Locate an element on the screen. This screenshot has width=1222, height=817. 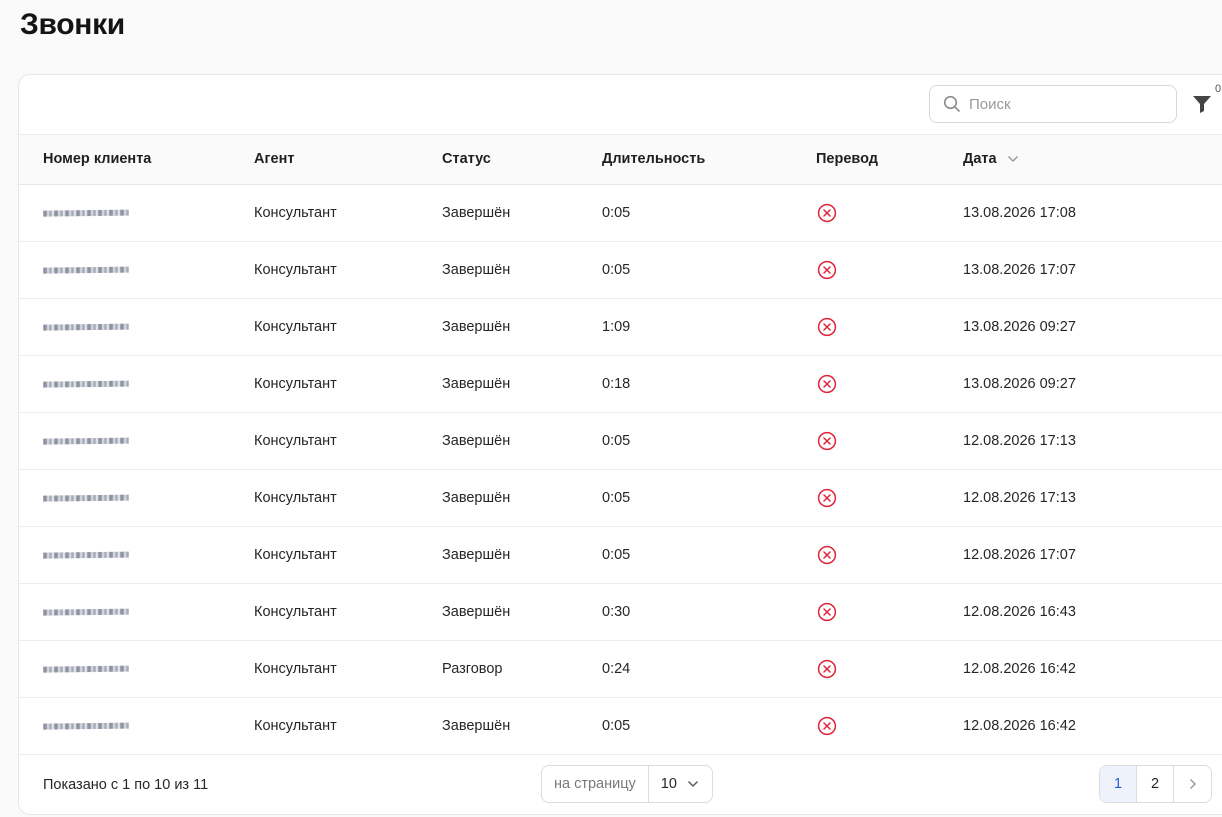
table-row: Консультант Завершён 0:30 12.08.2026 16:43 is located at coordinates (620, 611).